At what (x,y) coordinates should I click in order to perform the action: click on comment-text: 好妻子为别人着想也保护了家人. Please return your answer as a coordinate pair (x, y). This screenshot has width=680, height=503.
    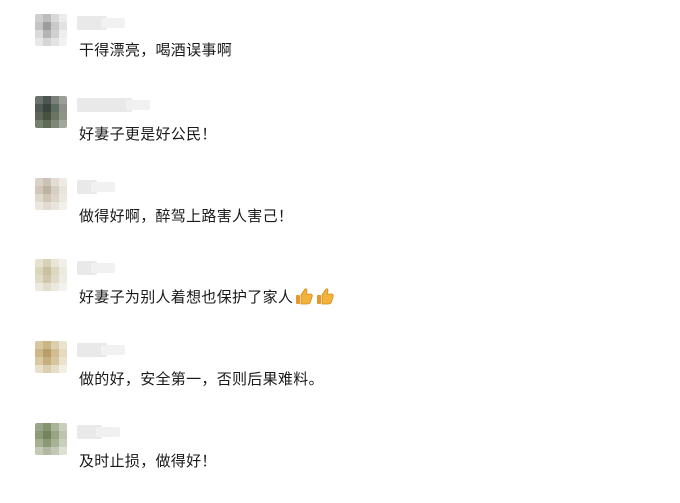
    Looking at the image, I should click on (207, 296).